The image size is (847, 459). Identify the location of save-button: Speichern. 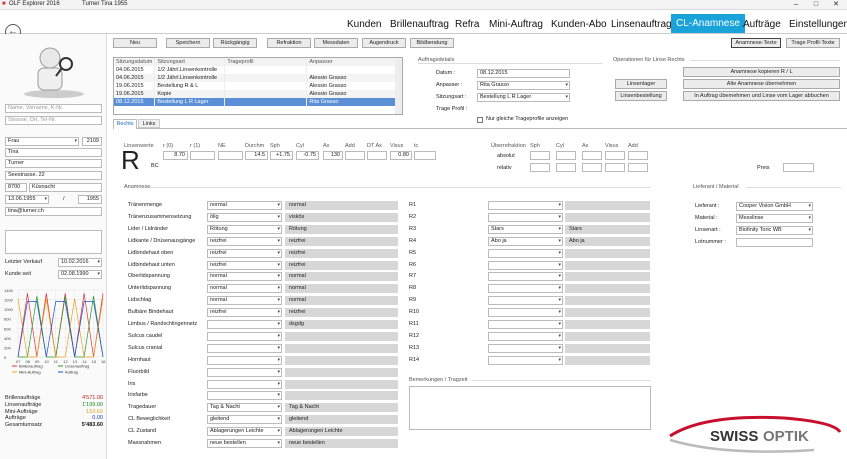
(188, 43).